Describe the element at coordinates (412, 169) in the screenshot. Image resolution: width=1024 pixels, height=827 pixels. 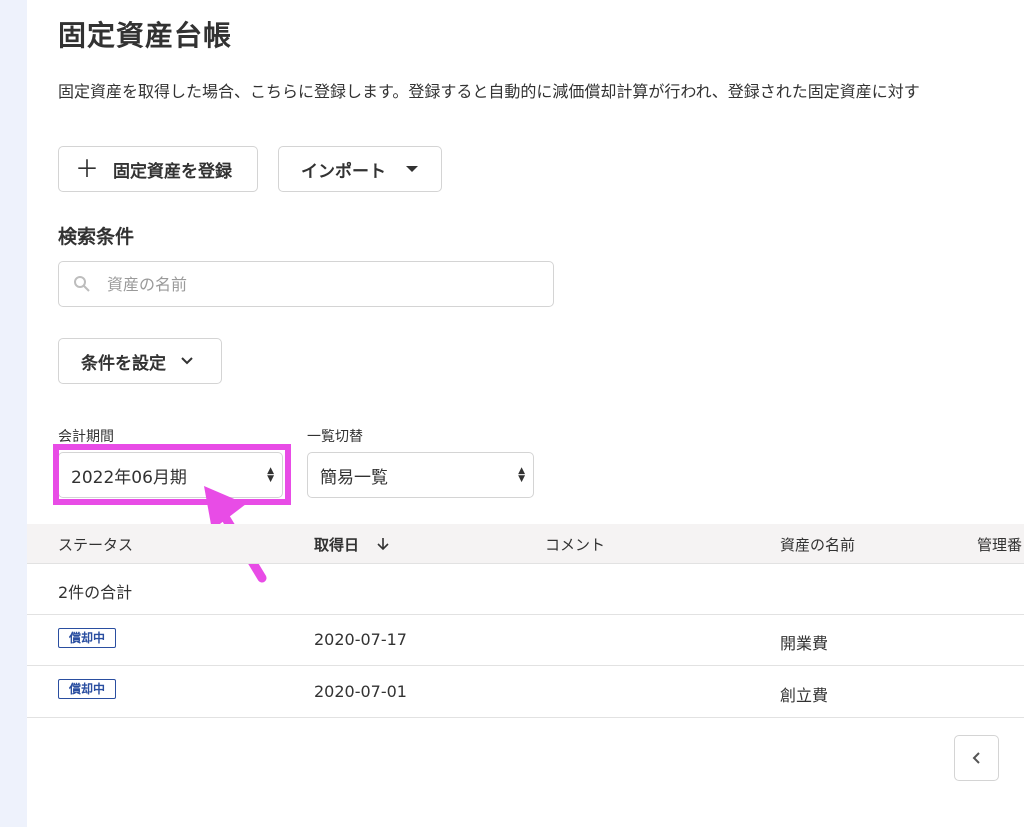
I see `caret-down-icon` at that location.